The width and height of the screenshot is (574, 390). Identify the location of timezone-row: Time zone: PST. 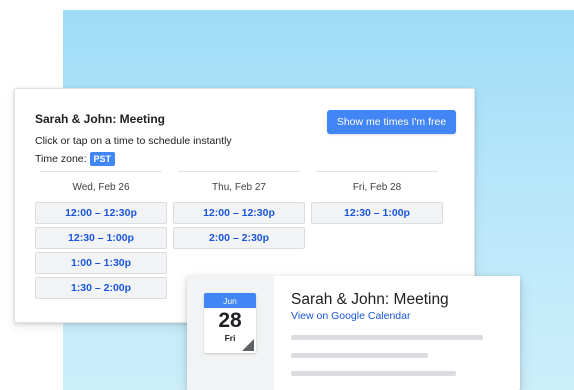
(75, 159).